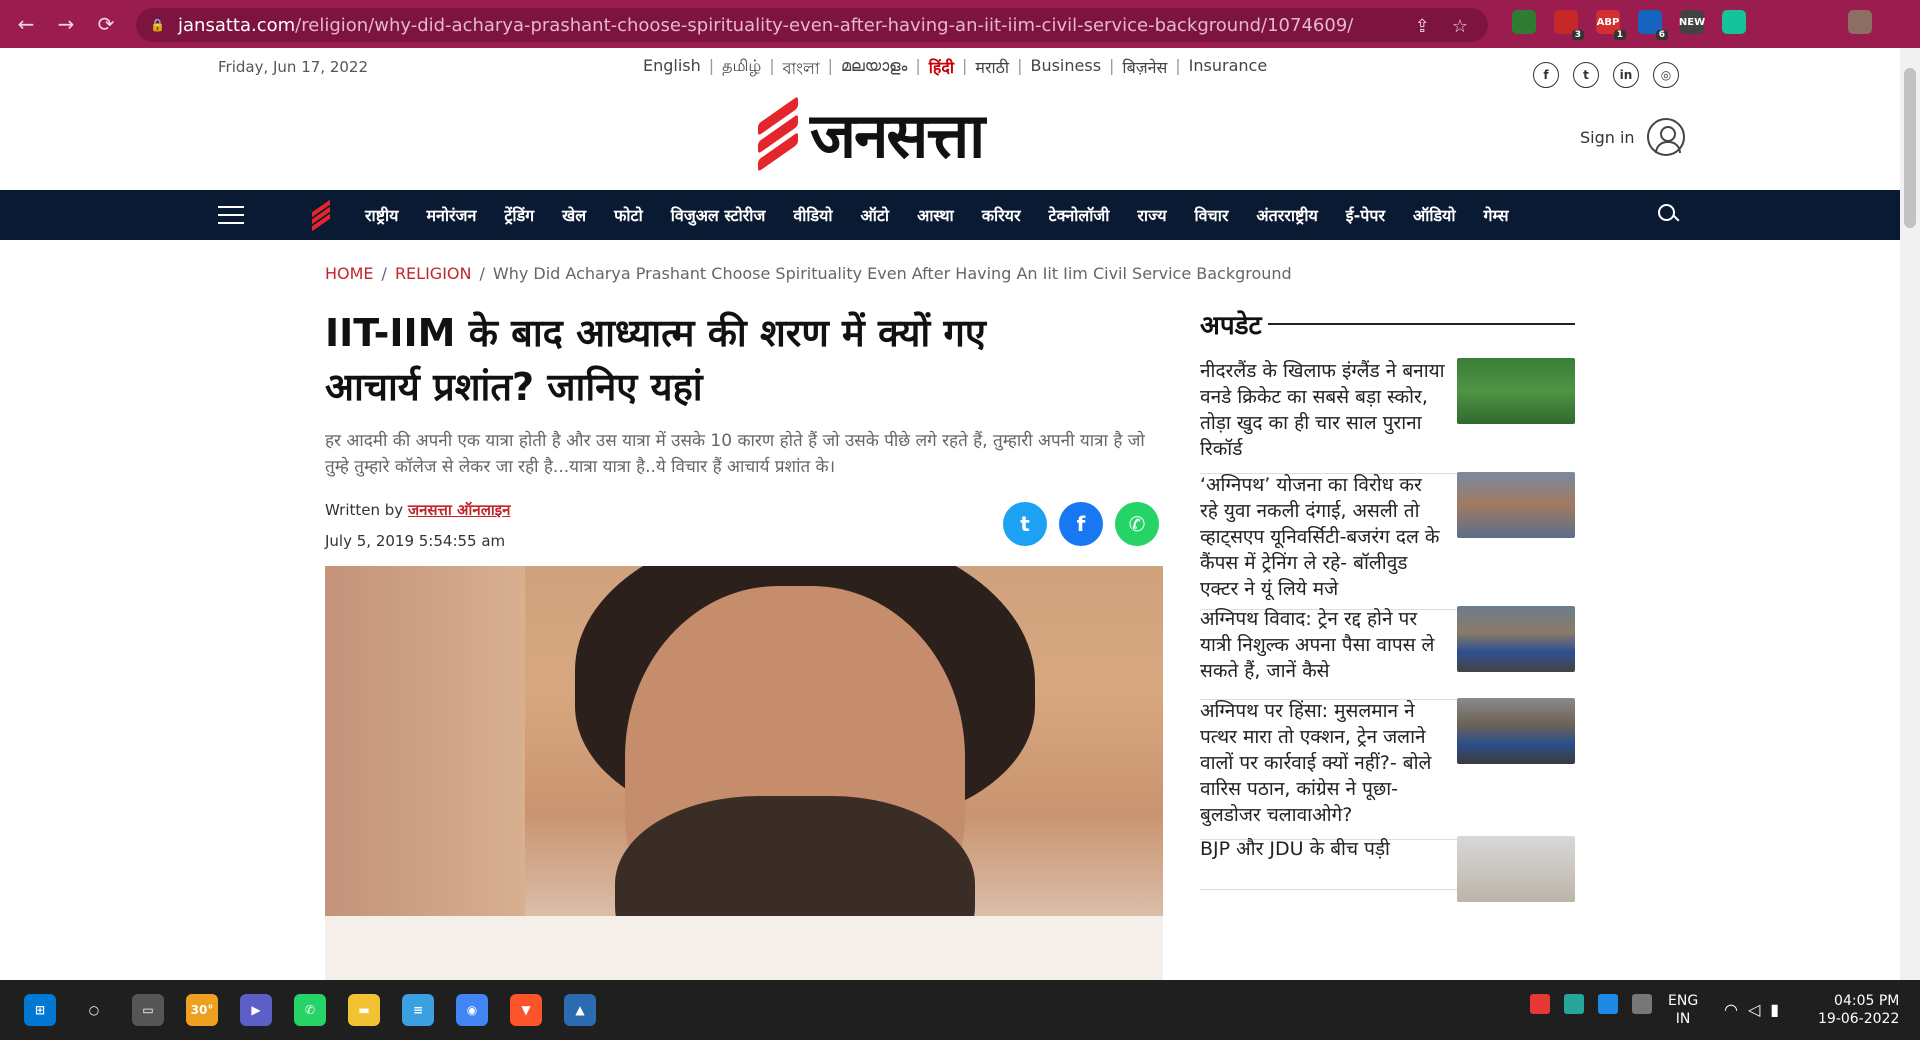 This screenshot has width=1920, height=1040. What do you see at coordinates (874, 69) in the screenshot?
I see `language-link: മലയാളം` at bounding box center [874, 69].